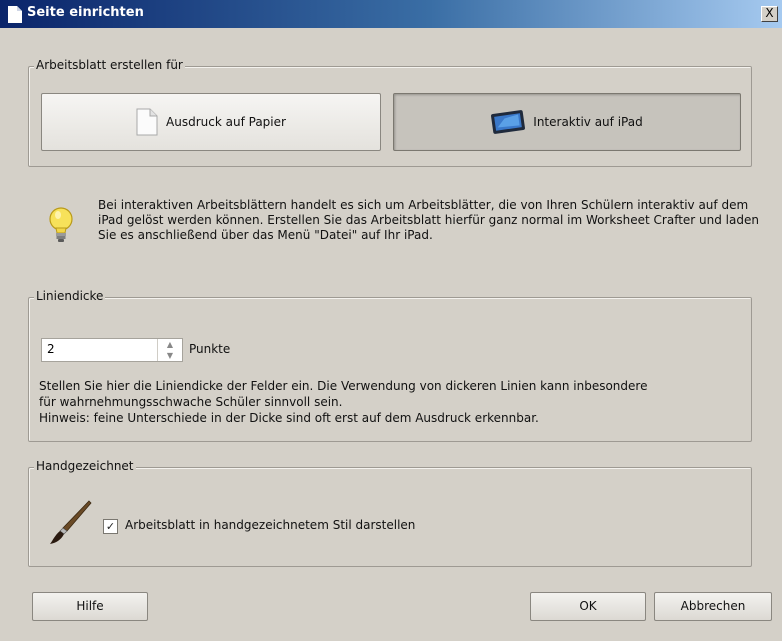 The height and width of the screenshot is (641, 782). I want to click on spin-up-button: ▲, so click(170, 344).